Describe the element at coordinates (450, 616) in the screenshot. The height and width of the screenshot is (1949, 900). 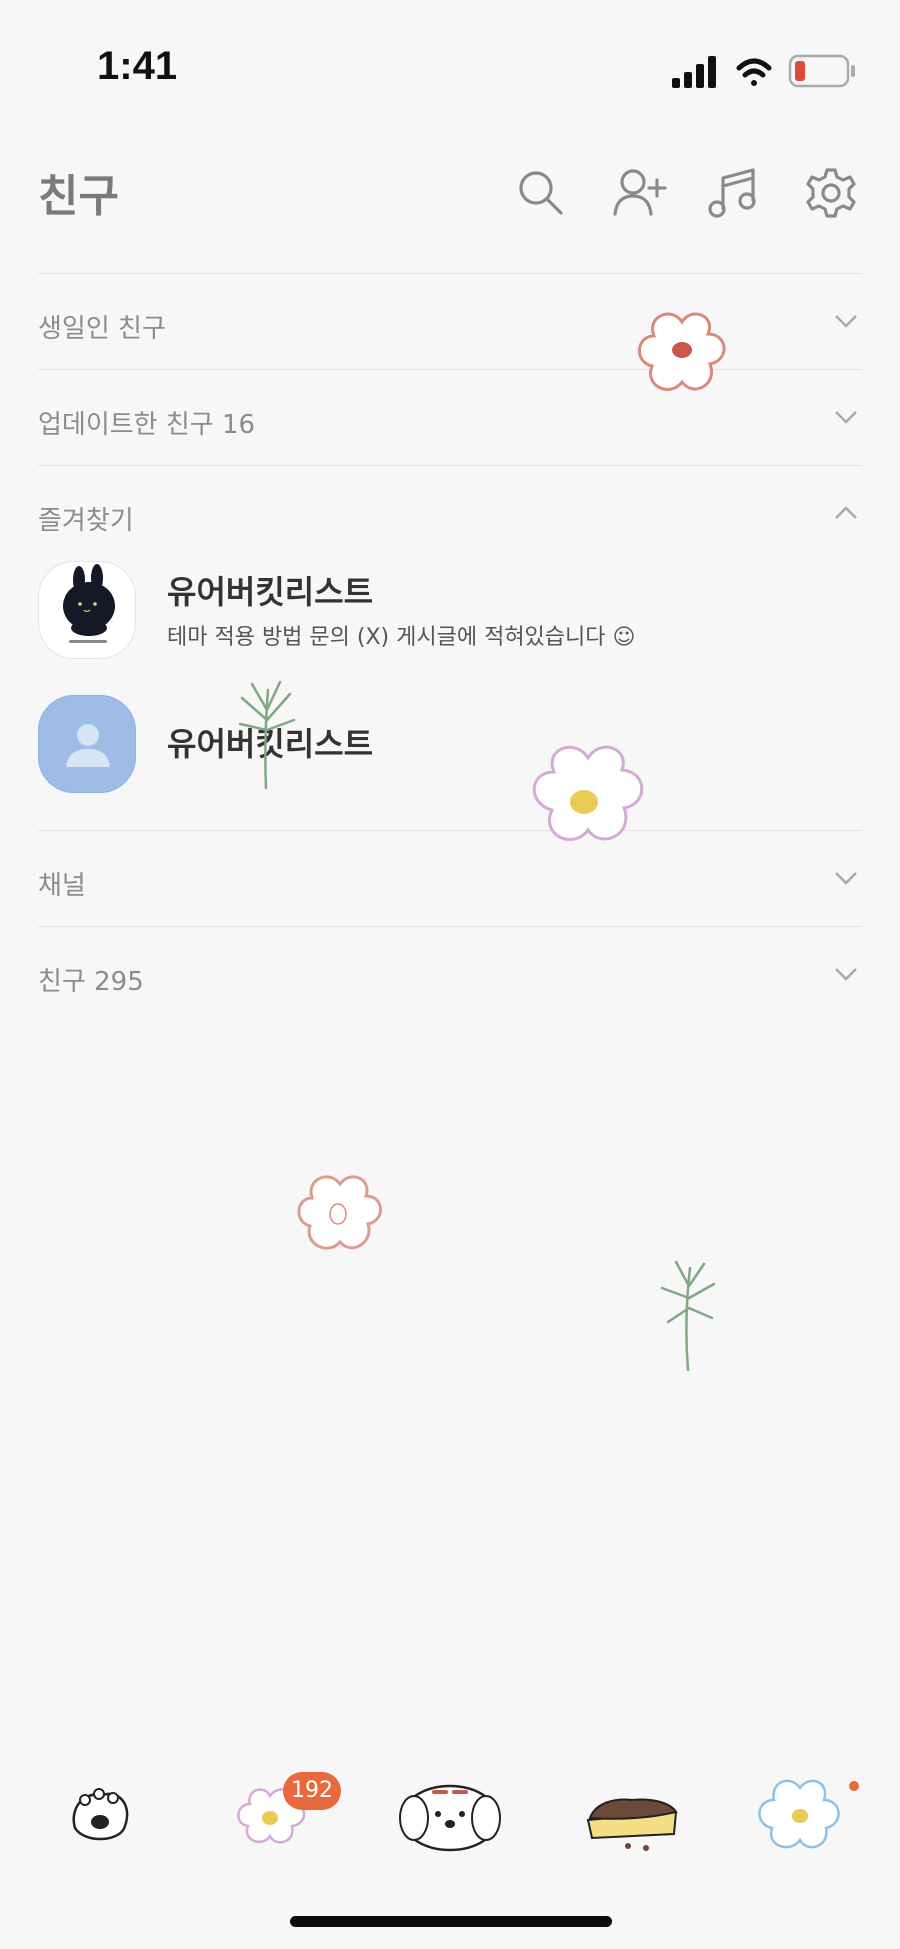
I see `favorite-item: 유어버킷리스트 테마 적용 방법 문의 (X) 게시글에 적혀있습니다 ☺` at that location.